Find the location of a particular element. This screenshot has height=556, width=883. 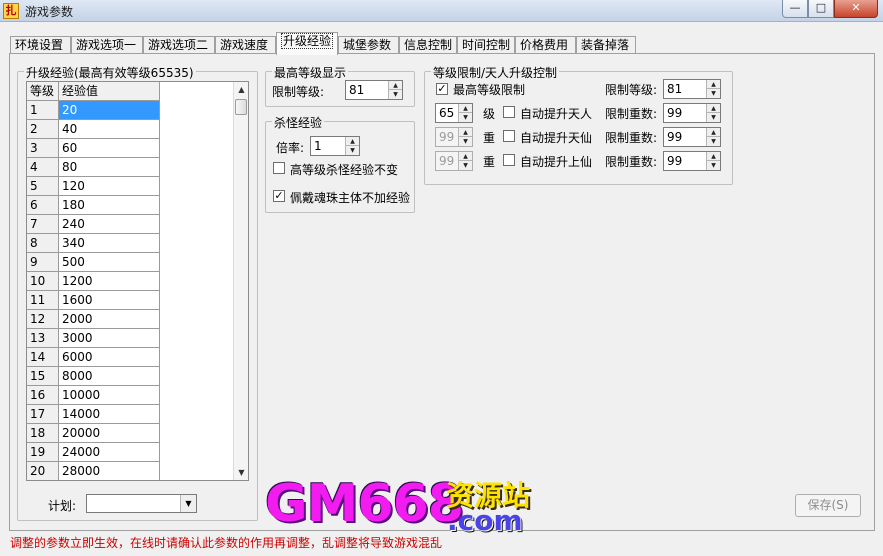

tianxian-level-spinner: 99 ▲ ▼ is located at coordinates (454, 137).